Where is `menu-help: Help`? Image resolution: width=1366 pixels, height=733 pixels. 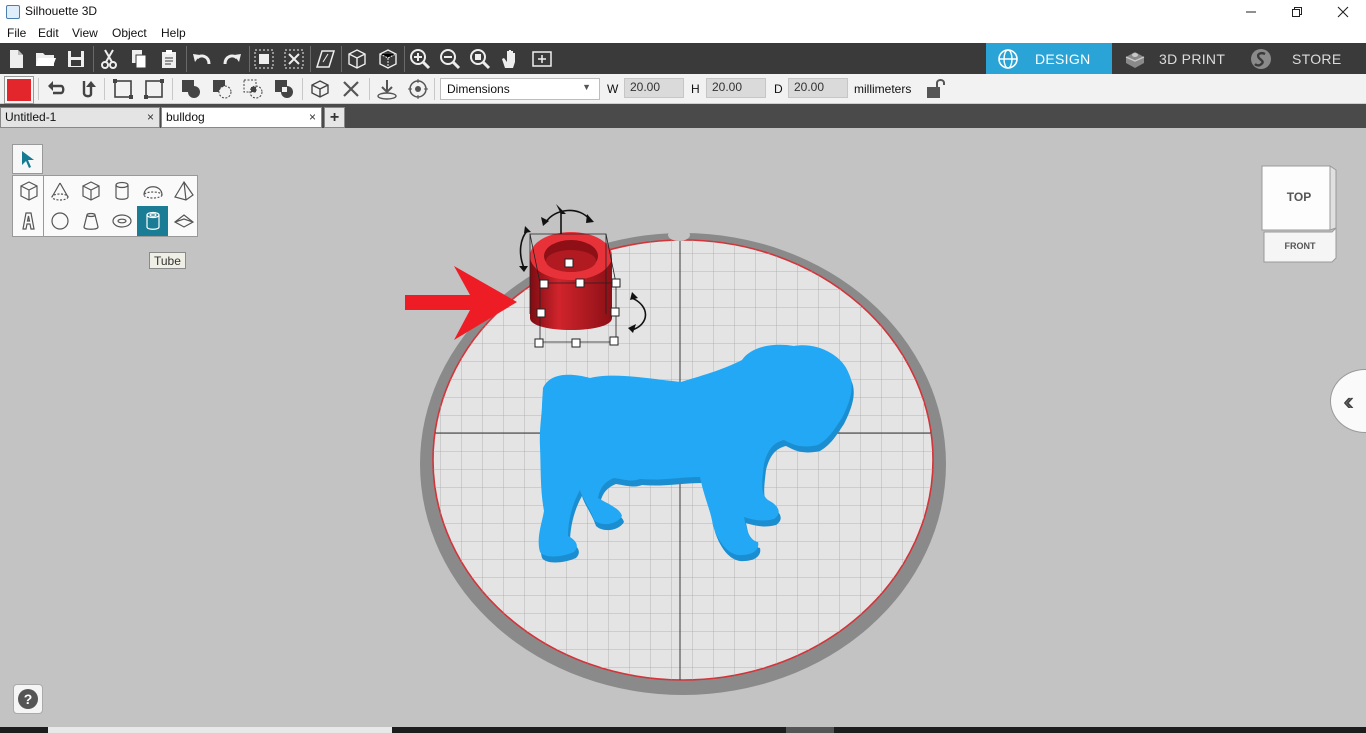
menu-help: Help is located at coordinates (173, 33).